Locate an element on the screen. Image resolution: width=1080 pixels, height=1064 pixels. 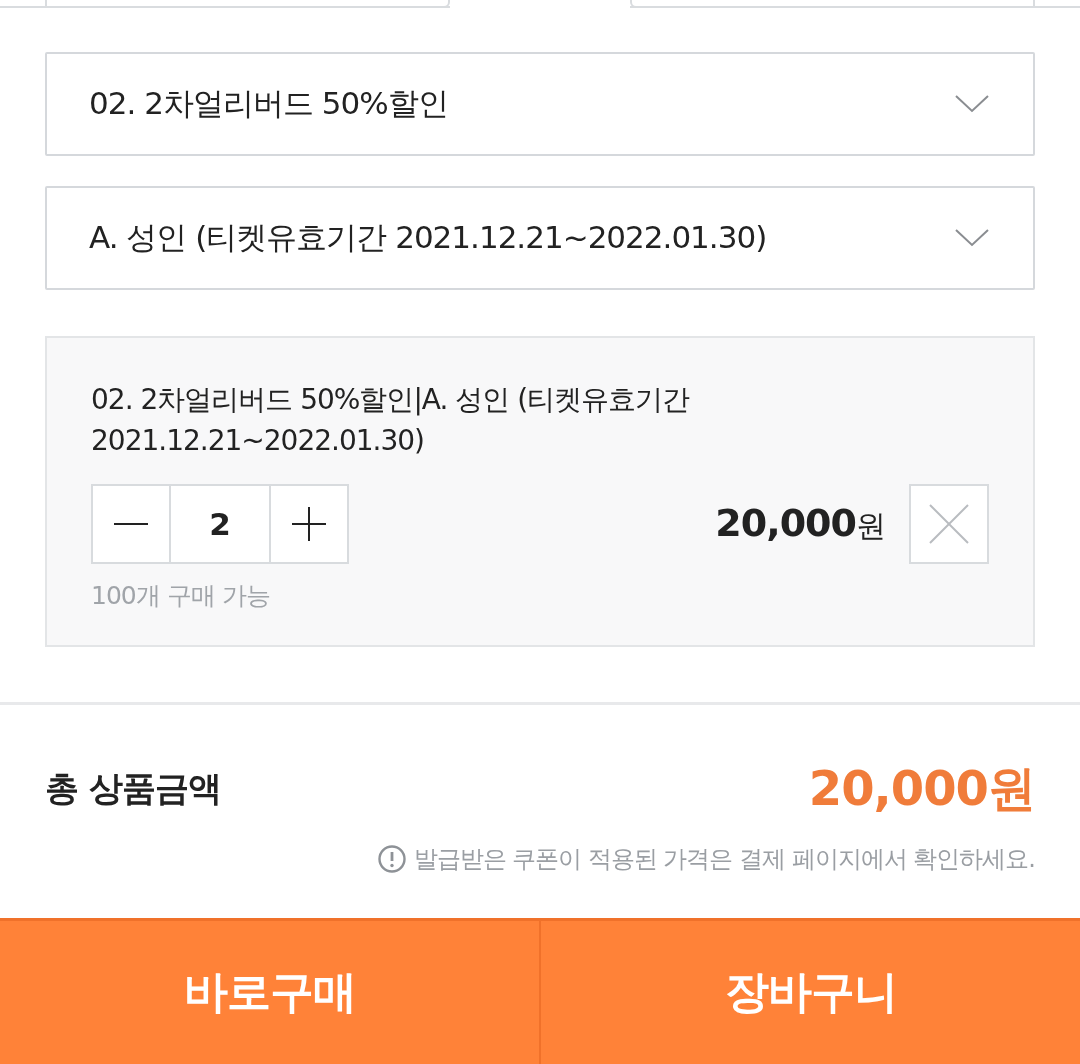
minus-icon is located at coordinates (131, 524).